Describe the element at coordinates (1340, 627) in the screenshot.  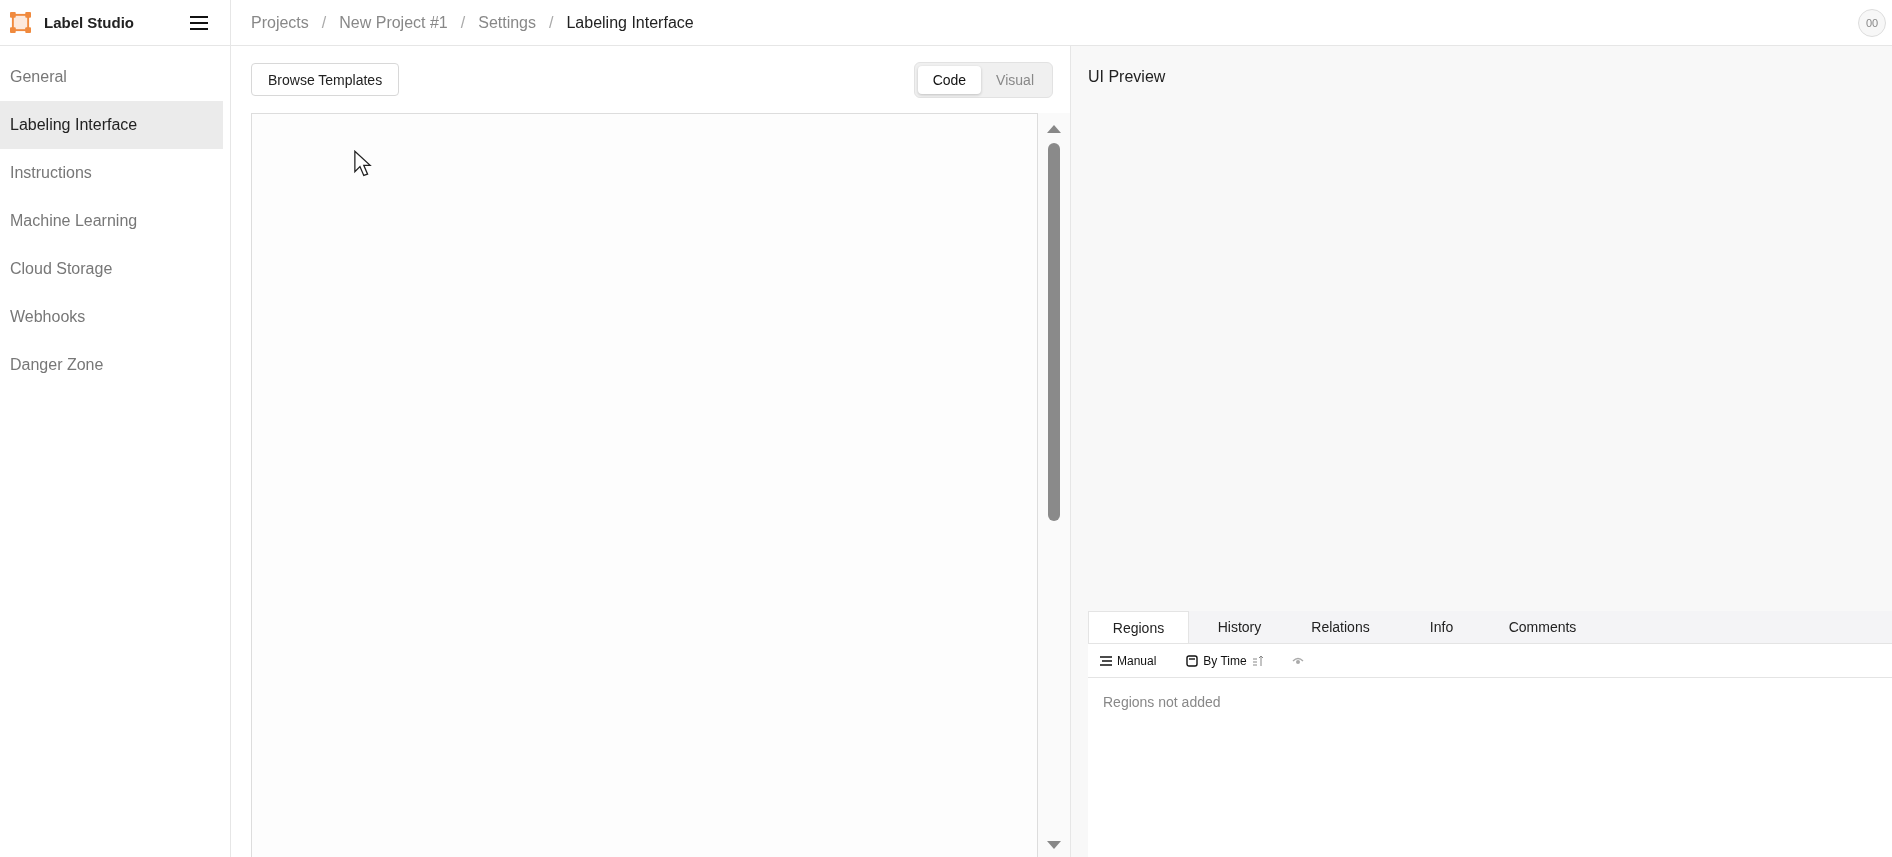
I see `panel-tab: Relations` at that location.